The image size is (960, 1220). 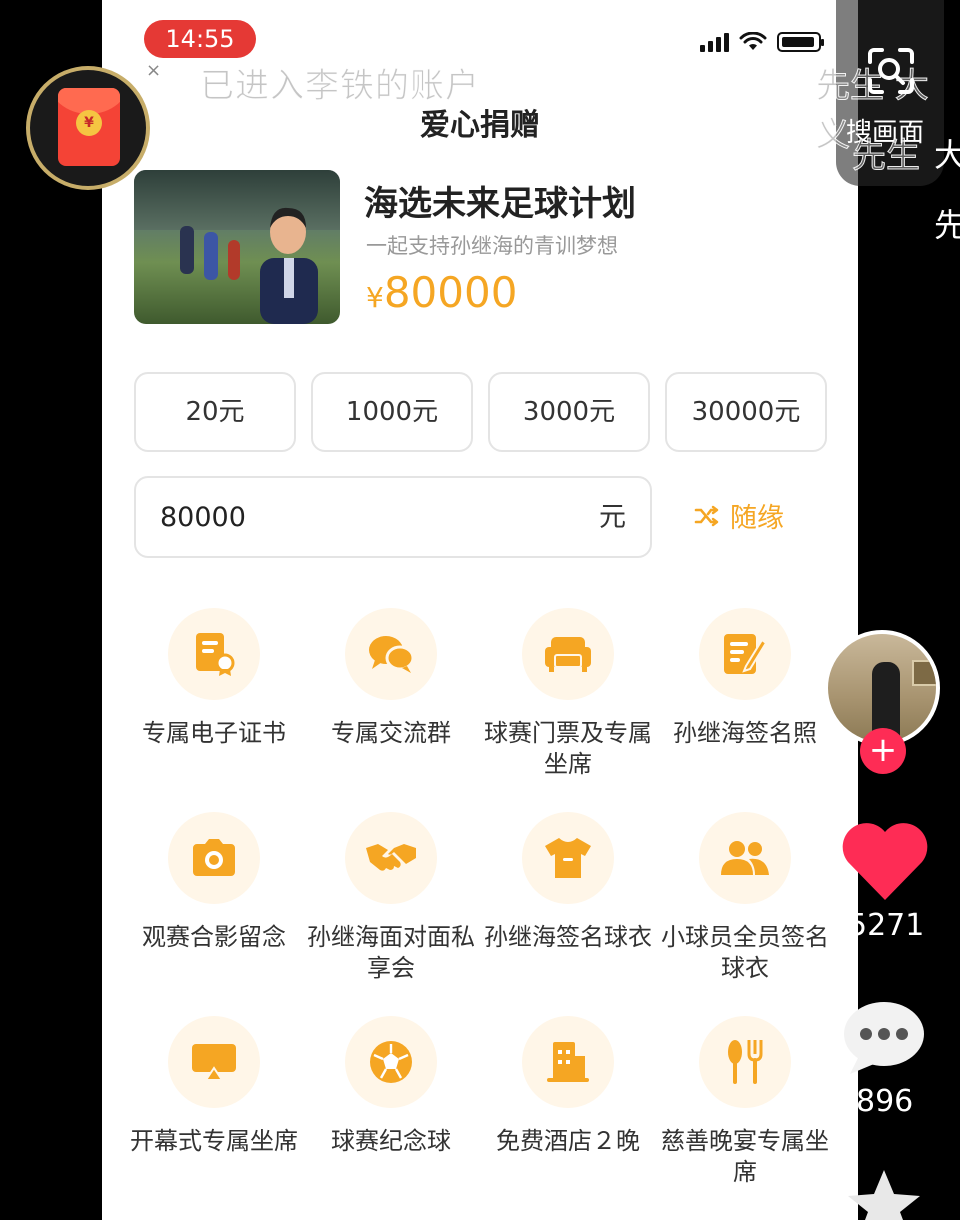 I want to click on caption-fragment: 大, so click(x=947, y=155).